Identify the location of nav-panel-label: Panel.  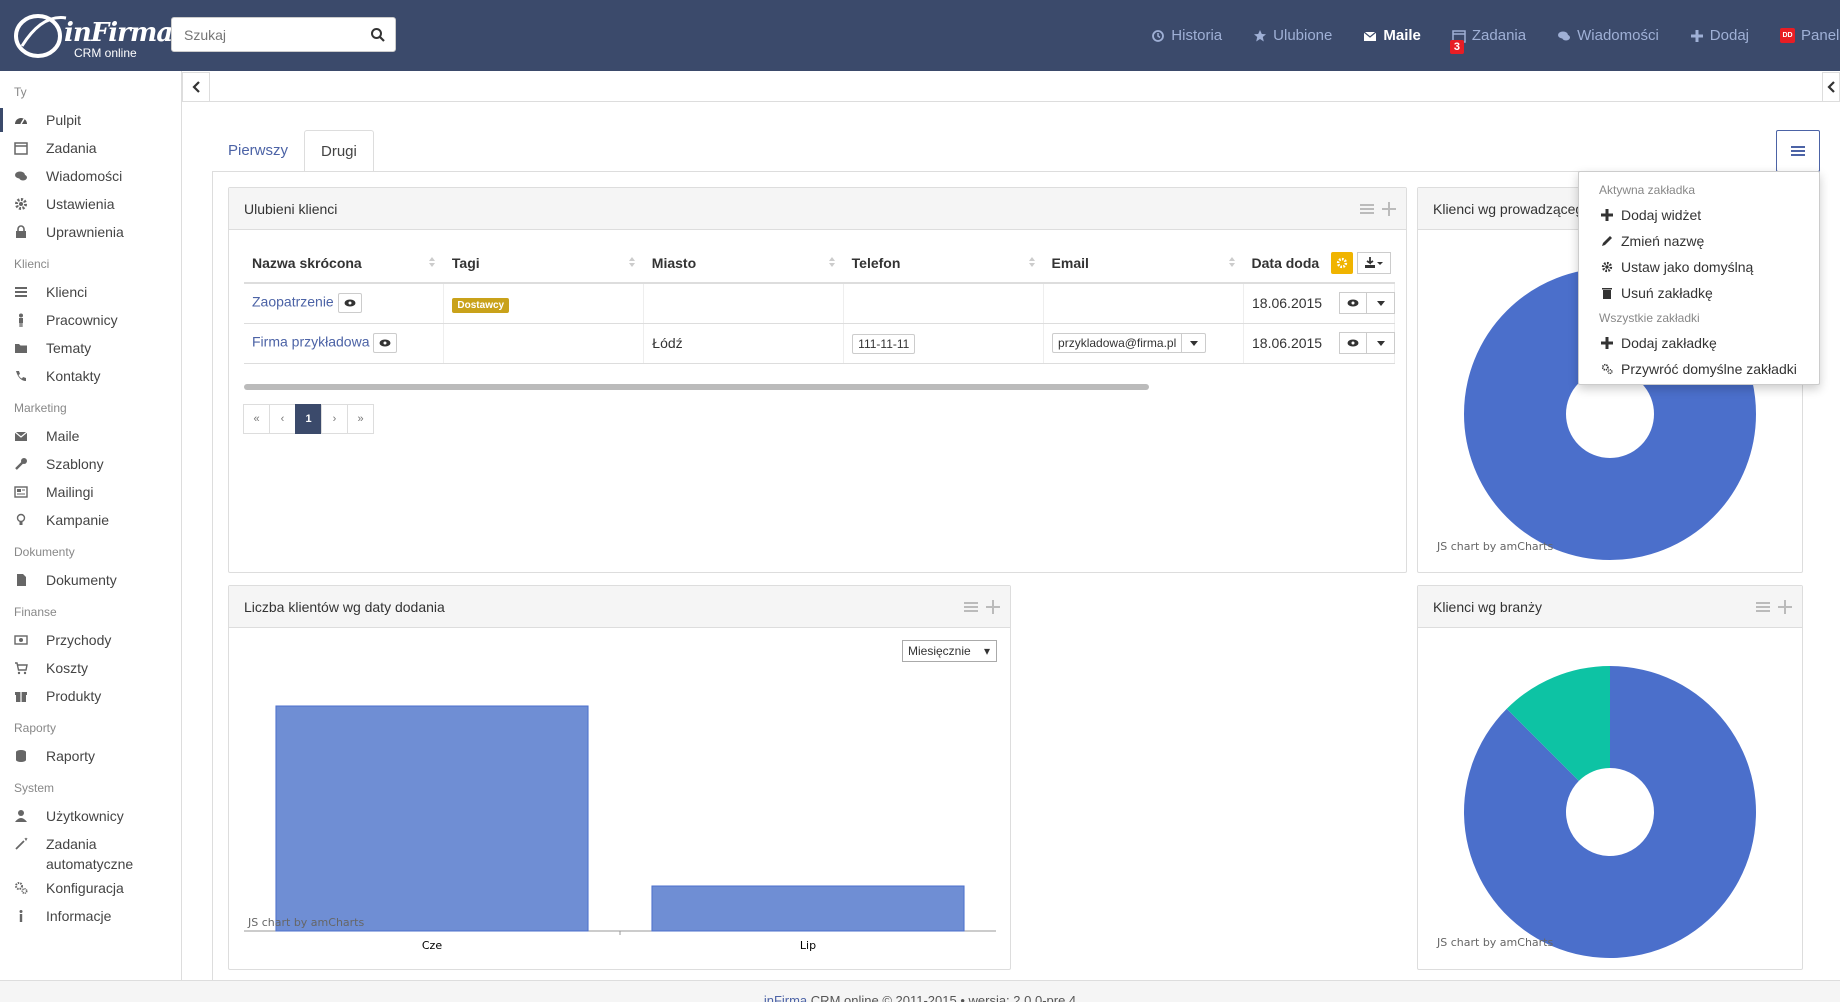
(1820, 35).